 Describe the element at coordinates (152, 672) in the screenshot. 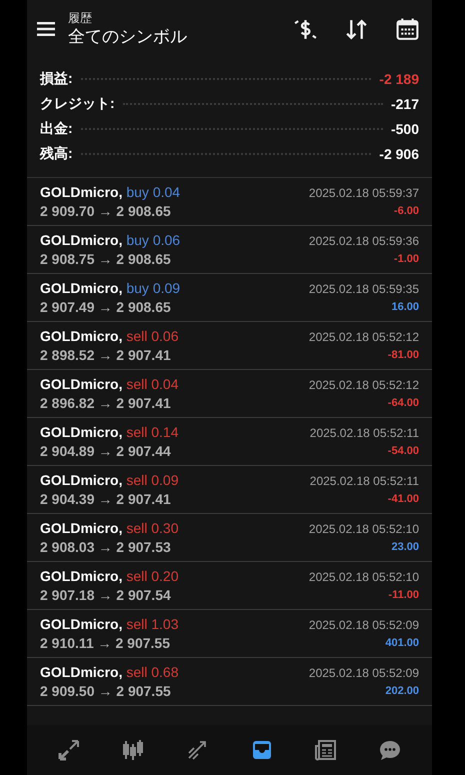

I see `deal-side: sell 0.68` at that location.